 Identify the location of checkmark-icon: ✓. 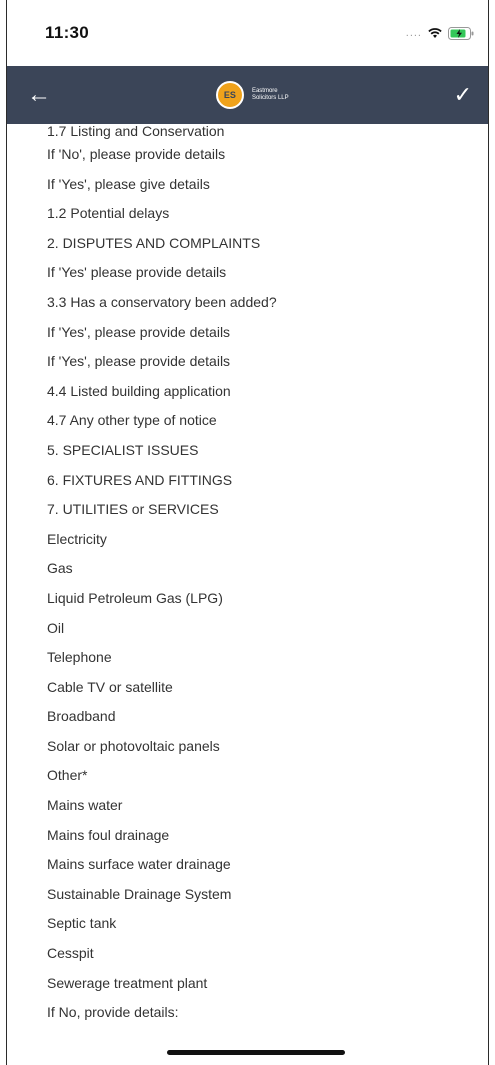
(463, 95).